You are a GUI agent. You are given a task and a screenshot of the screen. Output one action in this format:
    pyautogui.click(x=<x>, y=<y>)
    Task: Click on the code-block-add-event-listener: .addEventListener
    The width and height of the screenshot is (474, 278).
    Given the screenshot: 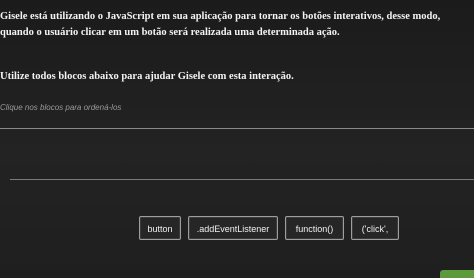 What is the action you would take?
    pyautogui.click(x=233, y=228)
    